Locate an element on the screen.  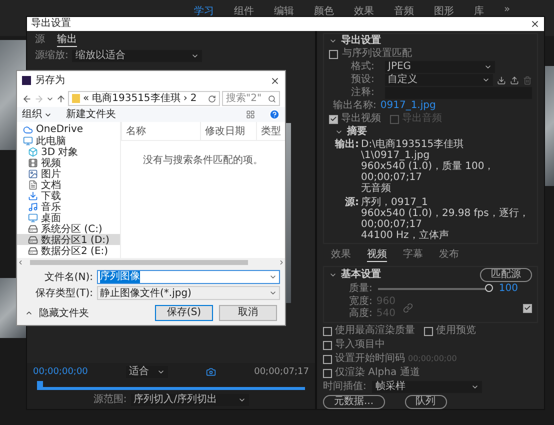
section-title: 导出设置 is located at coordinates (361, 41).